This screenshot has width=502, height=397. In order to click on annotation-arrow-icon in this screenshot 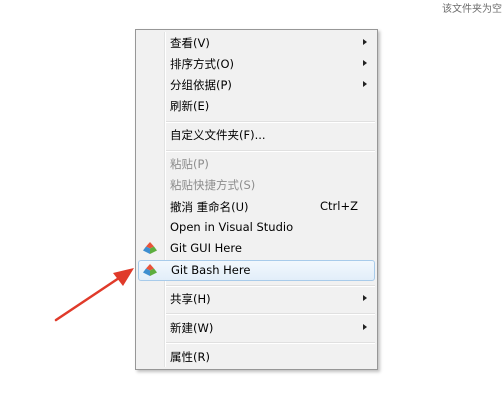, I will do `click(94, 295)`.